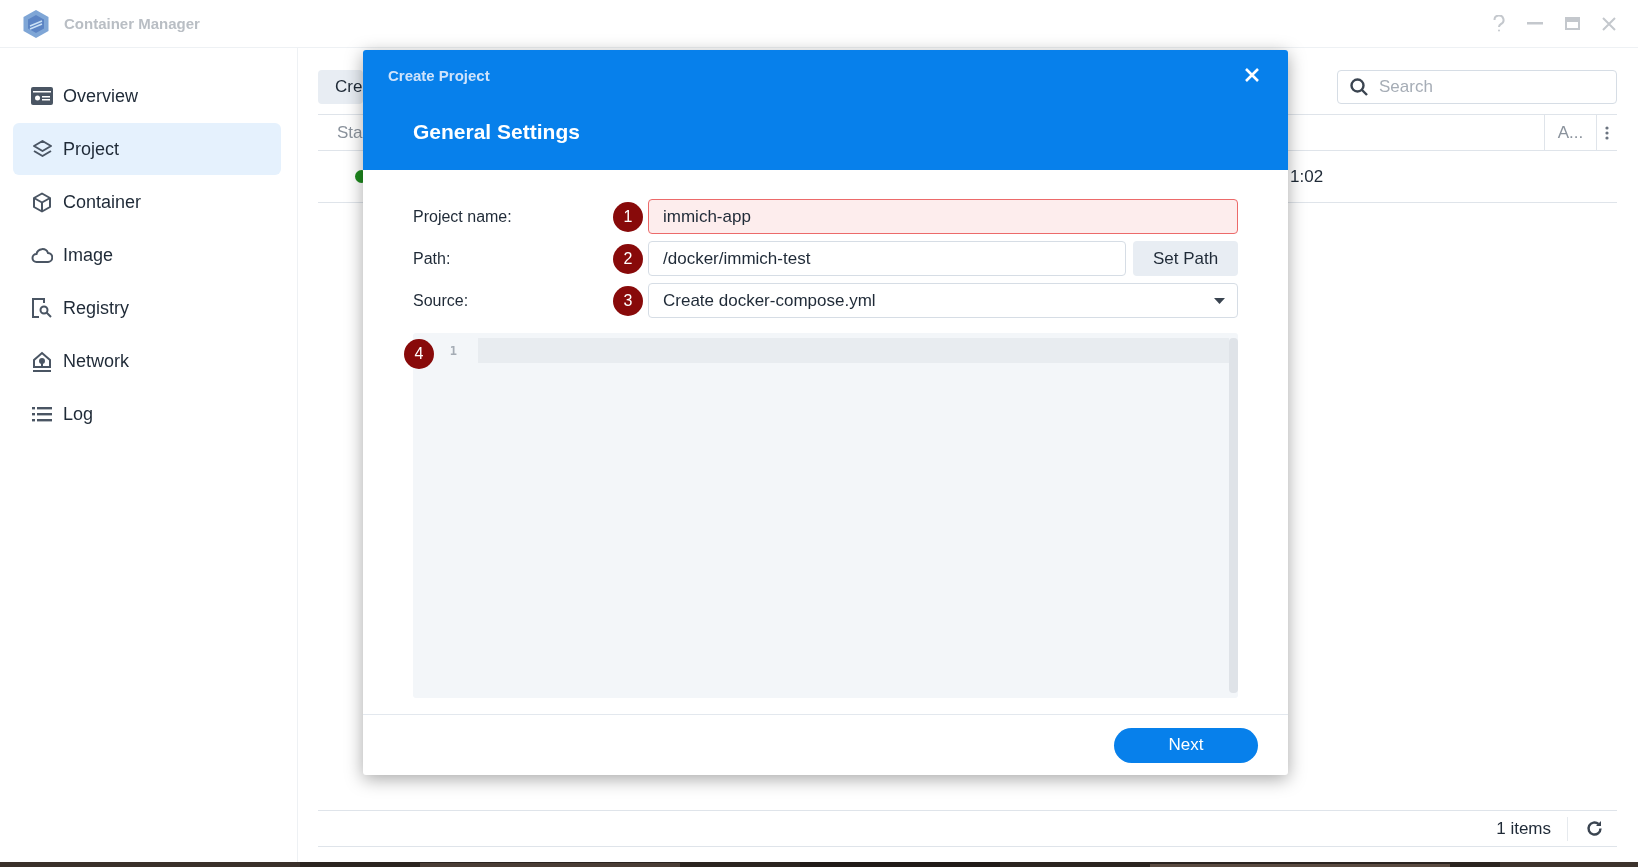 This screenshot has height=867, width=1638. Describe the element at coordinates (147, 361) in the screenshot. I see `sidebar-item: Network` at that location.